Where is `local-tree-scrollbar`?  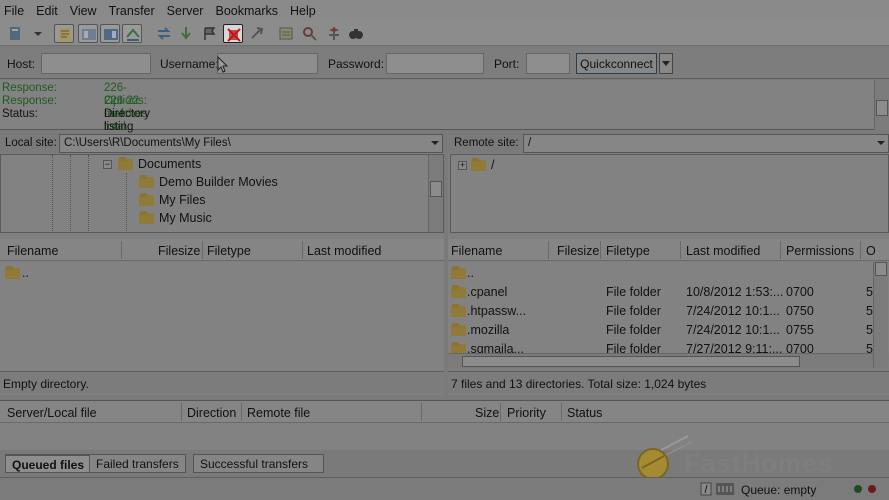
local-tree-scrollbar is located at coordinates (435, 193).